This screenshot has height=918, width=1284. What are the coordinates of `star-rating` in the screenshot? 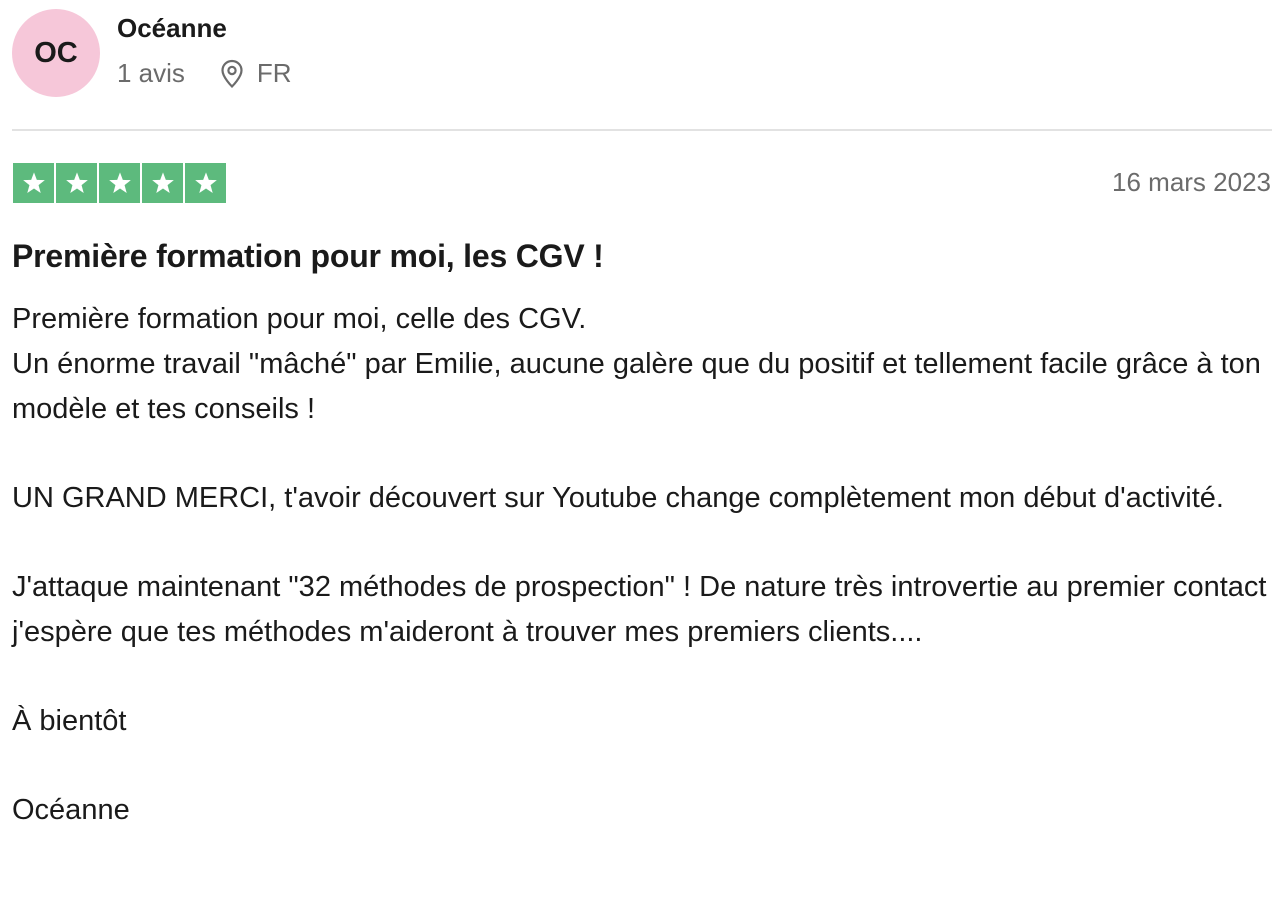 It's located at (119, 183).